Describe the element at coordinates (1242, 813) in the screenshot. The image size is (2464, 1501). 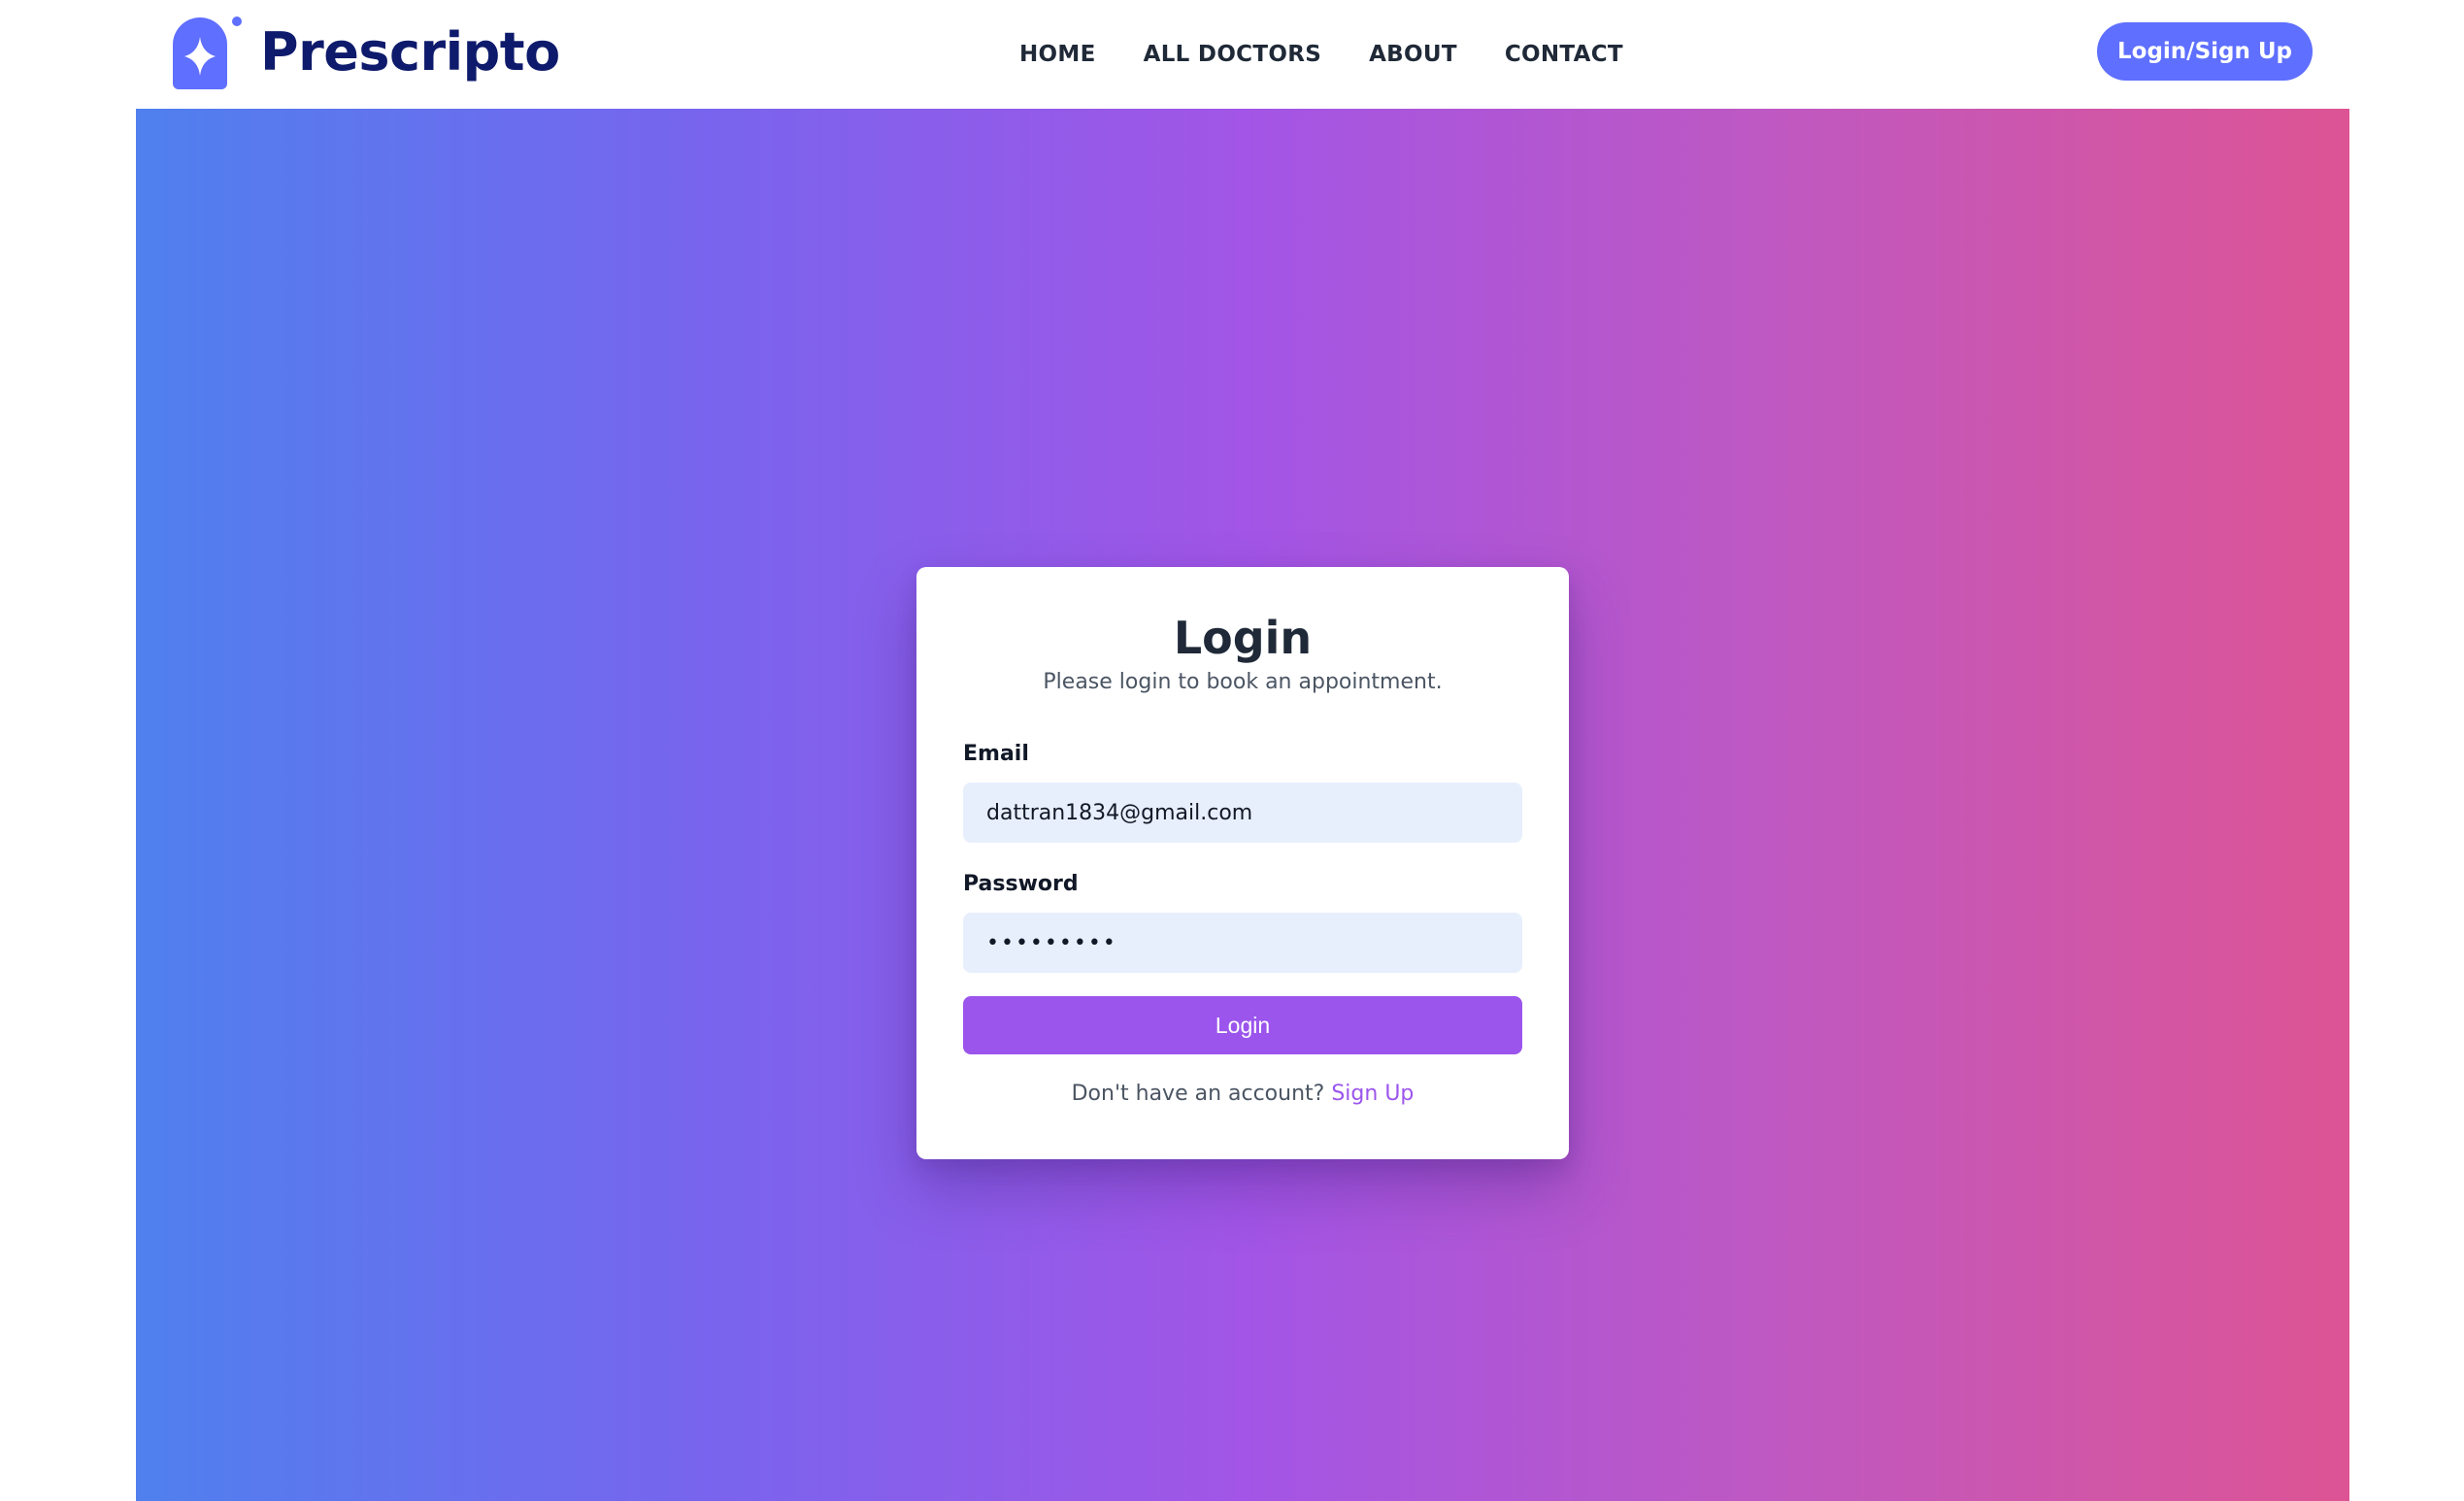
I see `email-field` at that location.